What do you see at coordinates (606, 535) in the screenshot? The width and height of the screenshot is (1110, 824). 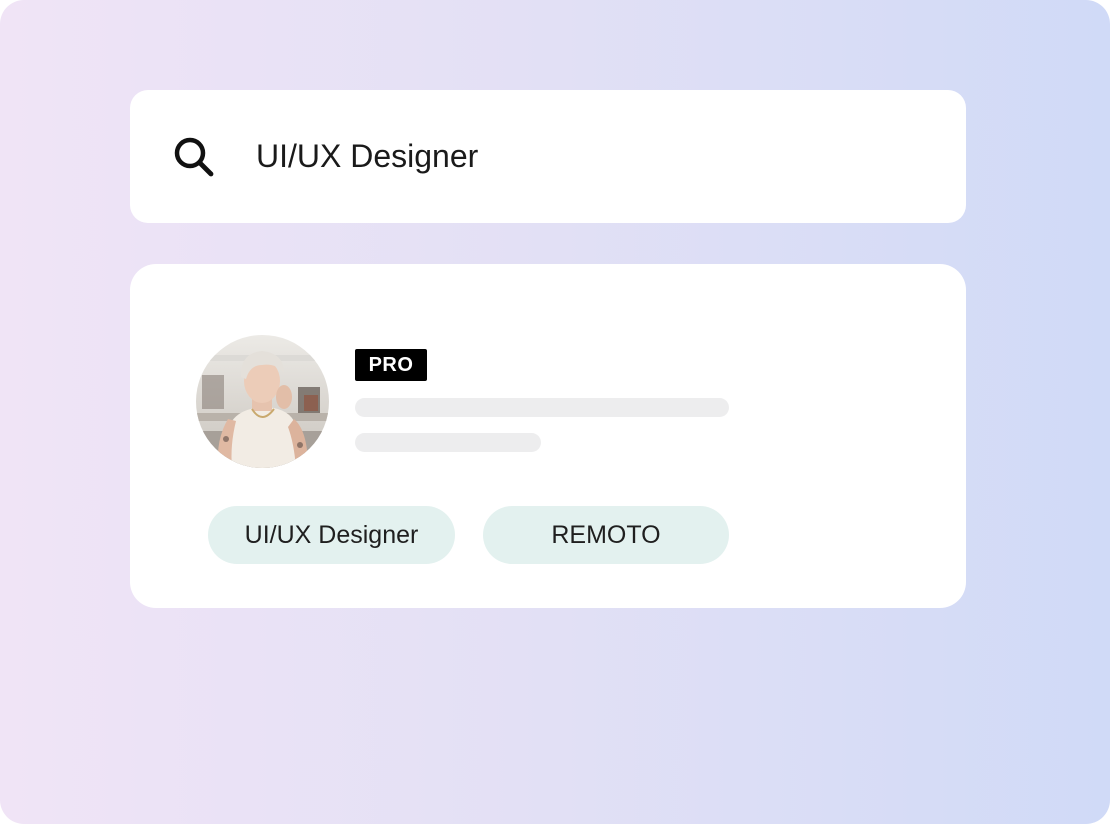 I see `tag-remote: REMOTO` at bounding box center [606, 535].